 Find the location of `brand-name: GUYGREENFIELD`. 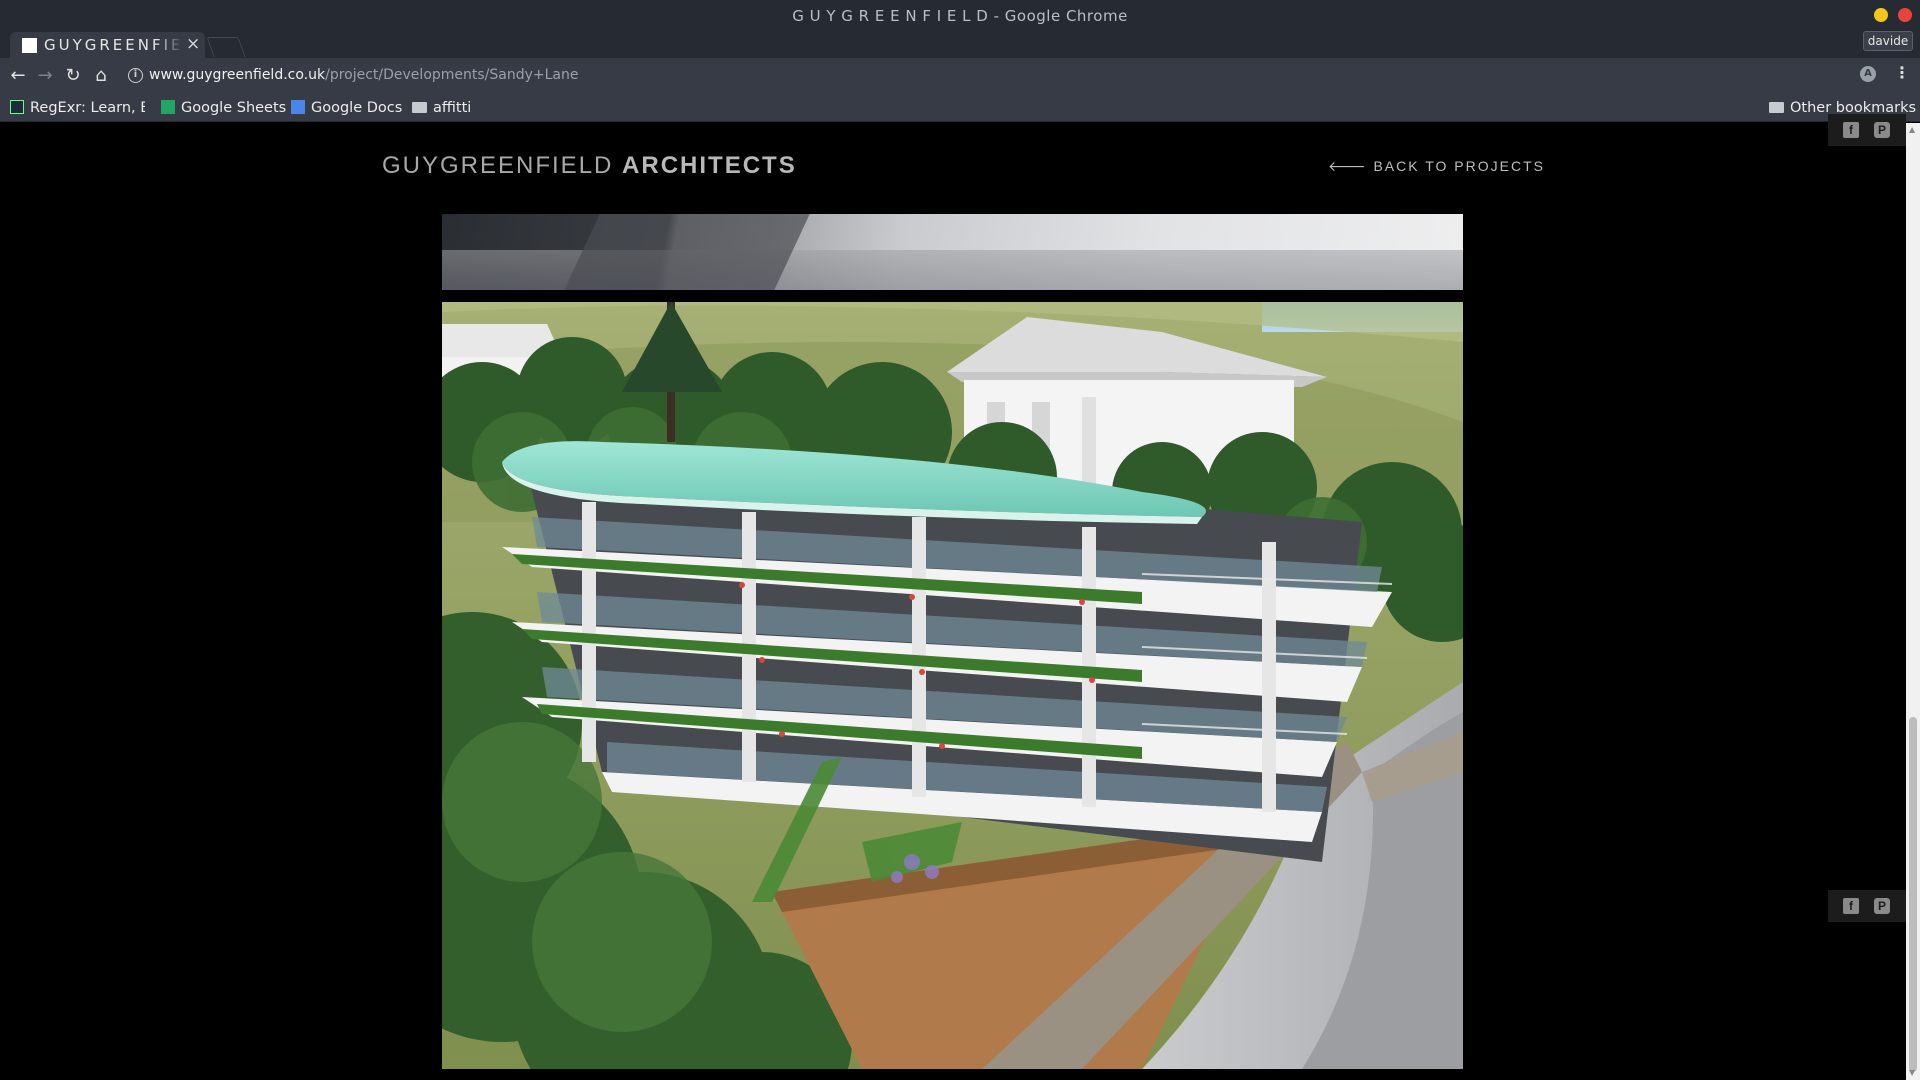

brand-name: GUYGREENFIELD is located at coordinates (498, 165).